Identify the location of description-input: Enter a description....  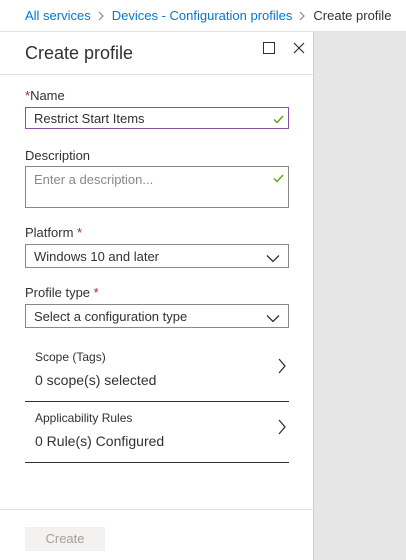
(157, 187).